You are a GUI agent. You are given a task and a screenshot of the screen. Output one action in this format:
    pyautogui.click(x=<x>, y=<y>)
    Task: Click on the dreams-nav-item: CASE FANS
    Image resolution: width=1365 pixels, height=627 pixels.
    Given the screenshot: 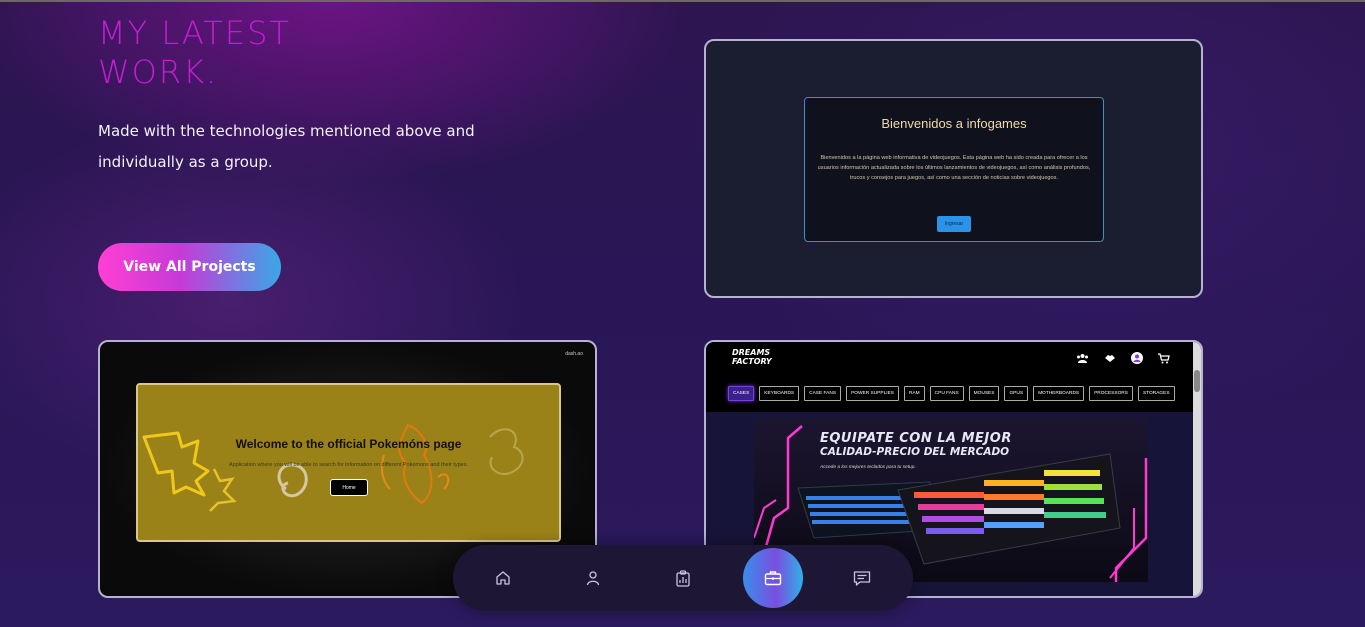 What is the action you would take?
    pyautogui.click(x=823, y=393)
    